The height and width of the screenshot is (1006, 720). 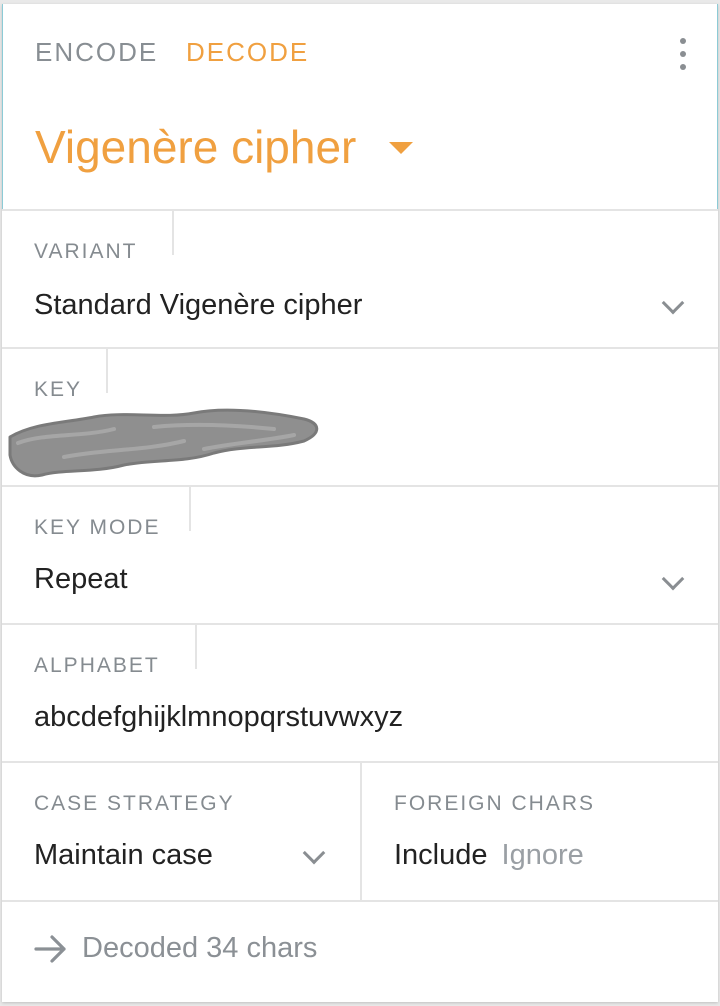 I want to click on option-ignore: Ignore, so click(x=543, y=855).